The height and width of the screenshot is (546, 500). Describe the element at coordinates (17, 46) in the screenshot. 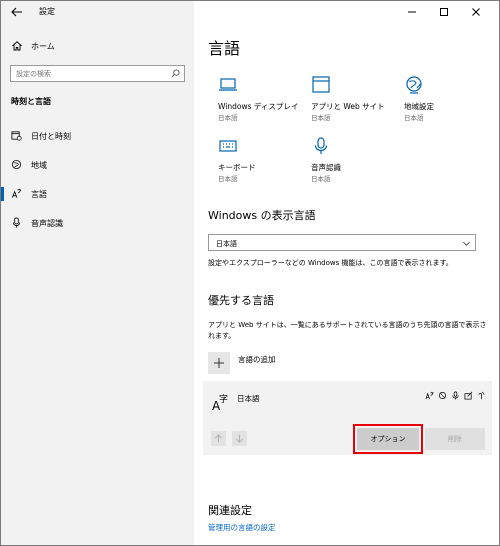

I see `home-icon` at that location.